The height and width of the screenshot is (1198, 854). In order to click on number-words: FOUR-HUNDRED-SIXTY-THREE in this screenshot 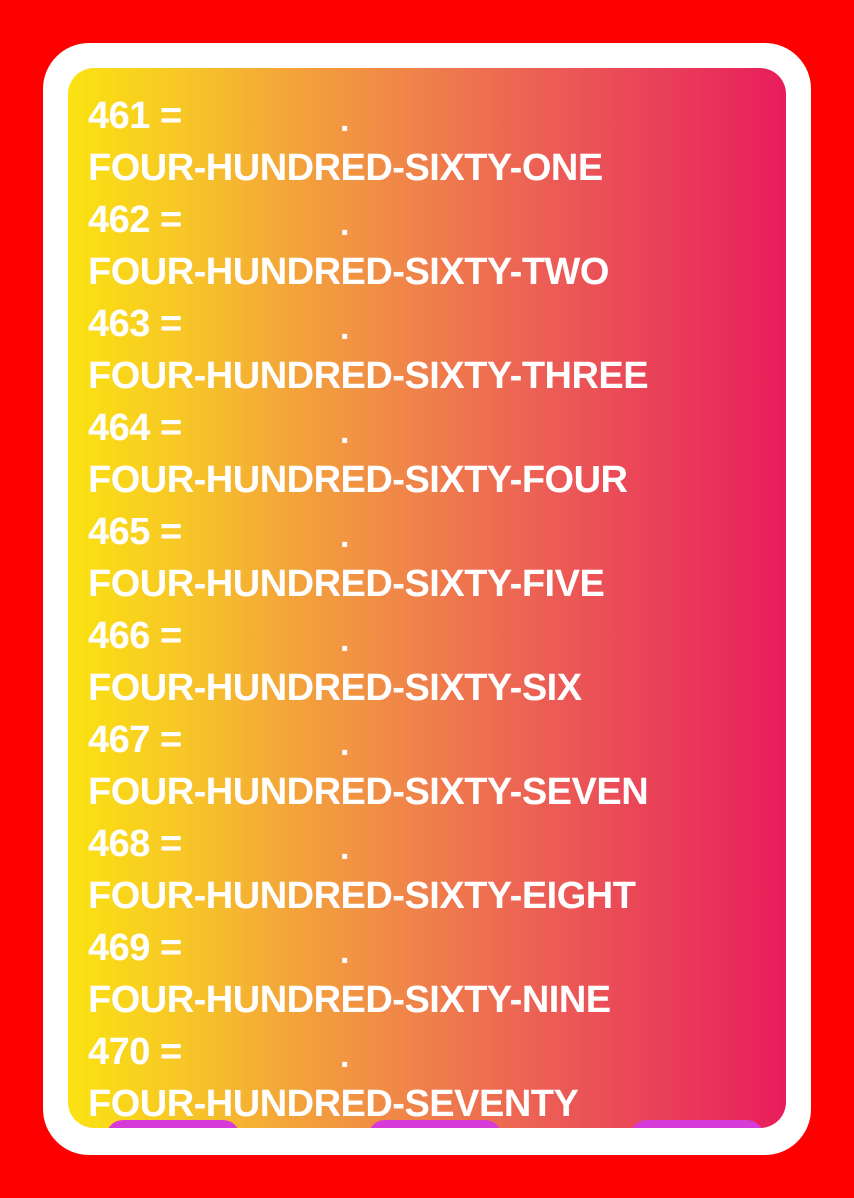, I will do `click(368, 376)`.